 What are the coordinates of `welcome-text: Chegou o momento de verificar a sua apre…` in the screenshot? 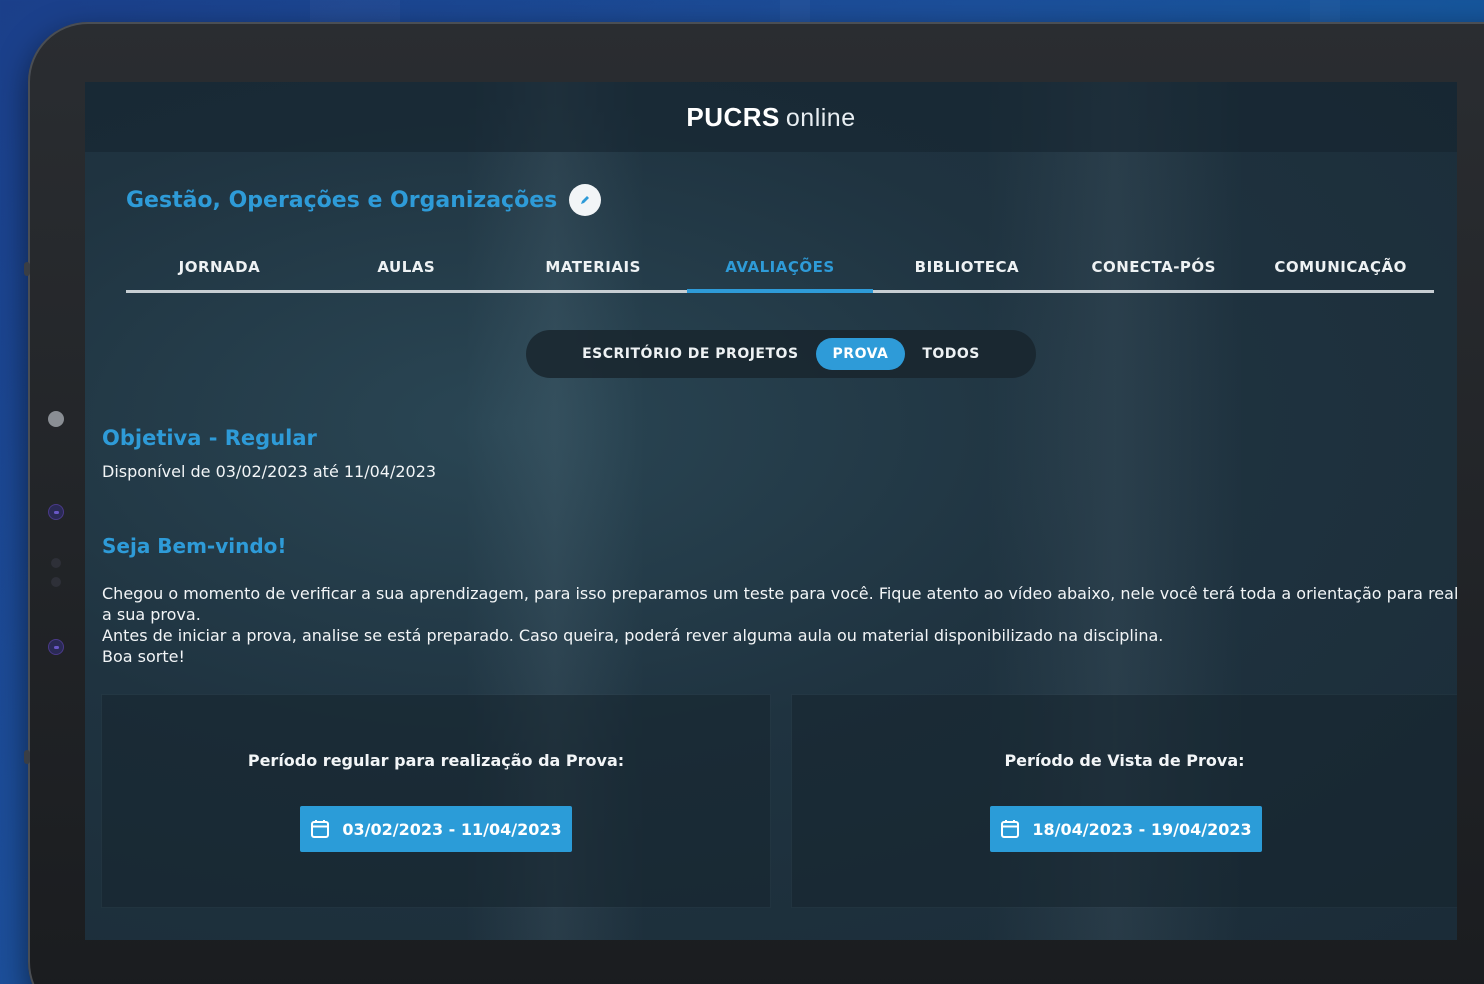 It's located at (779, 625).